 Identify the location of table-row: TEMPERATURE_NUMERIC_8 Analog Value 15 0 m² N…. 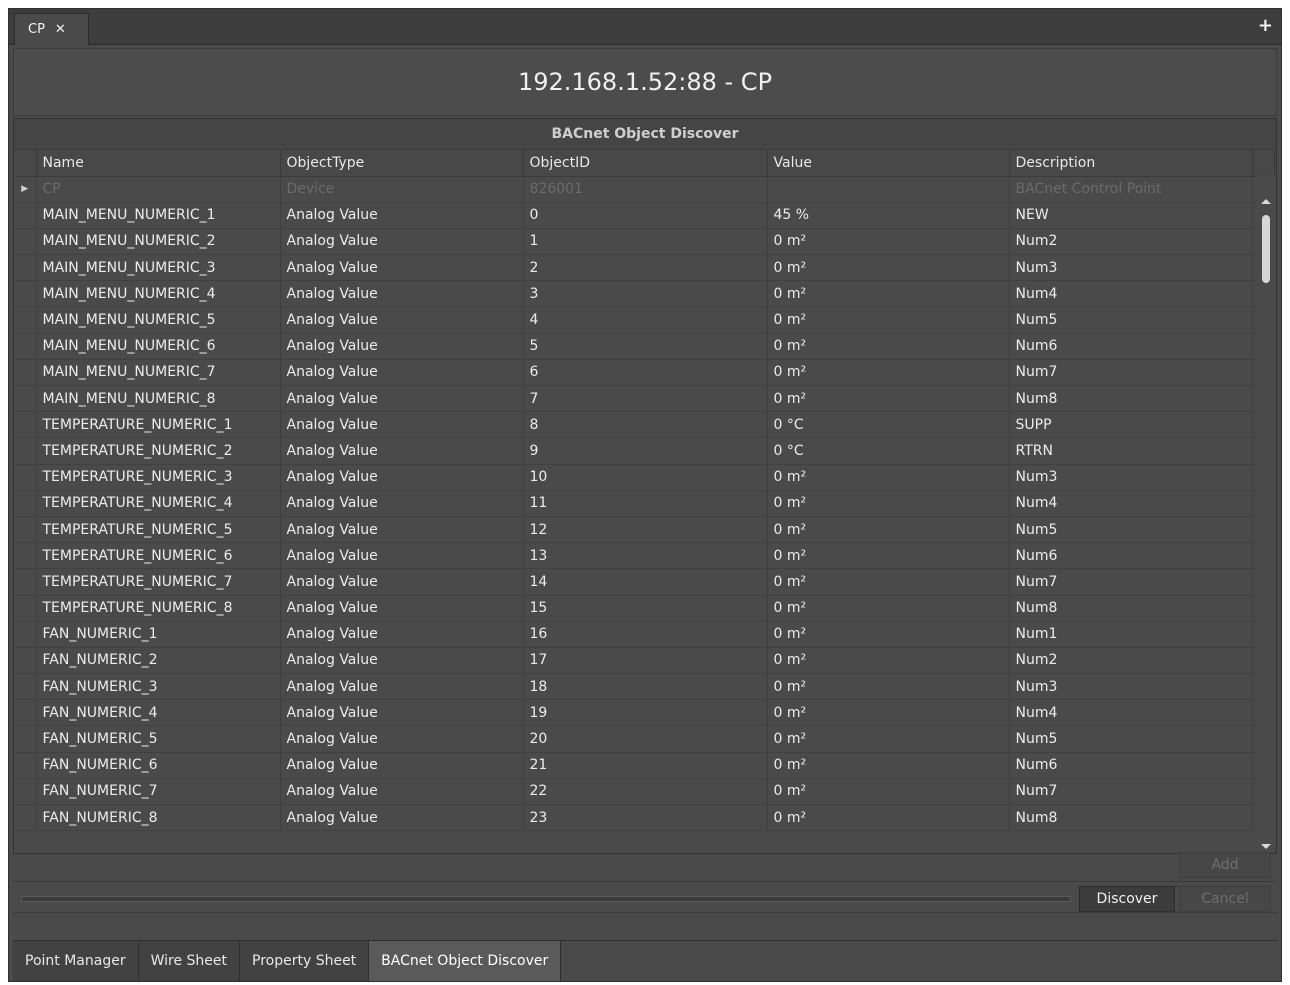
(644, 608).